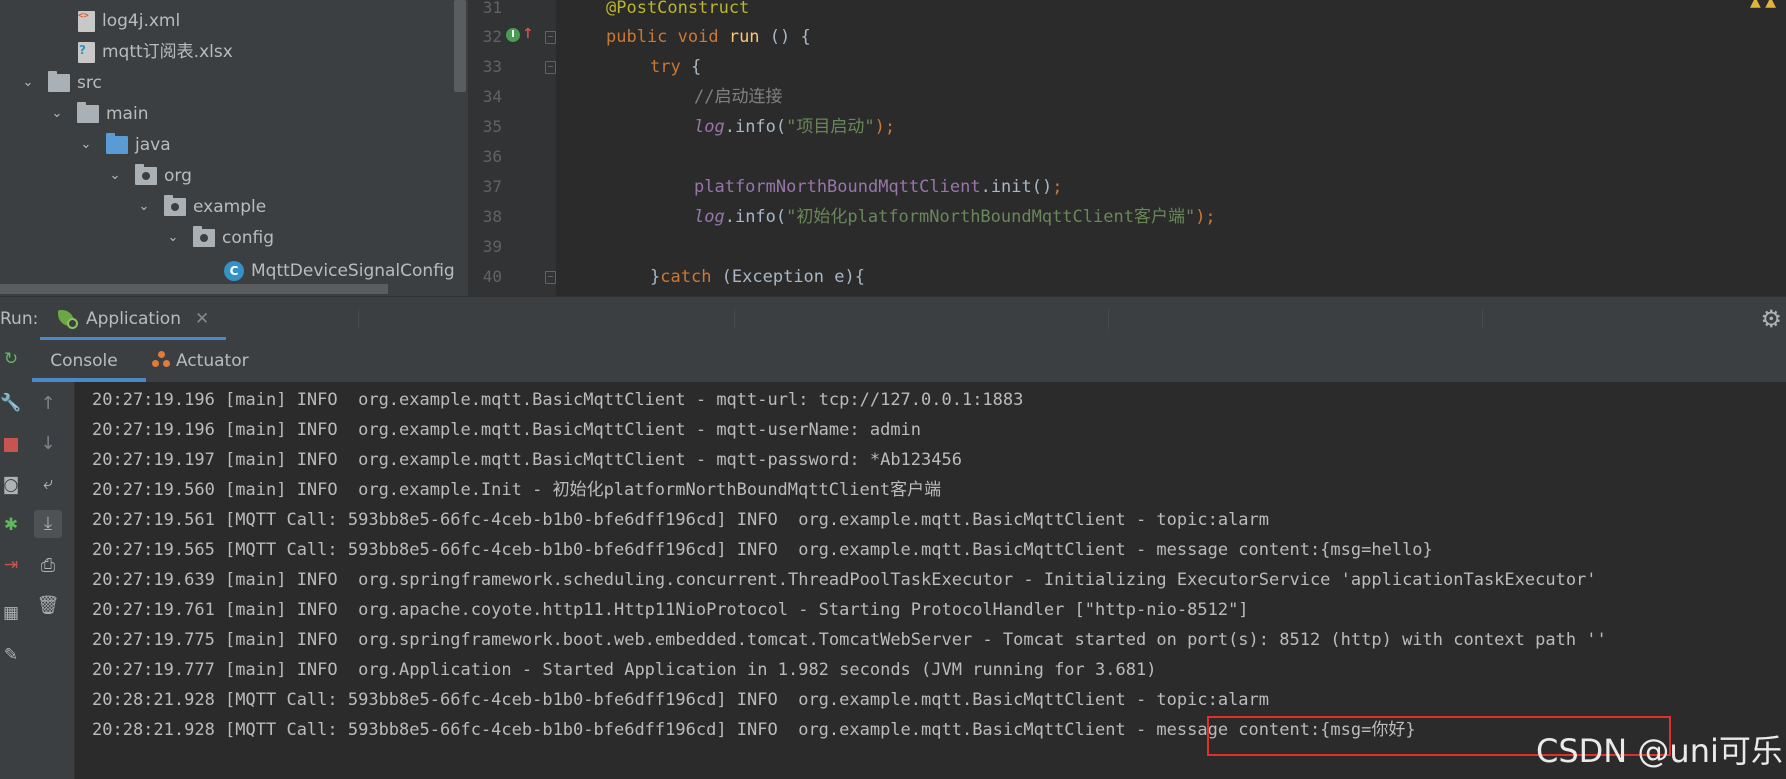 This screenshot has width=1786, height=779. Describe the element at coordinates (11, 485) in the screenshot. I see `camera-icon: ◙` at that location.